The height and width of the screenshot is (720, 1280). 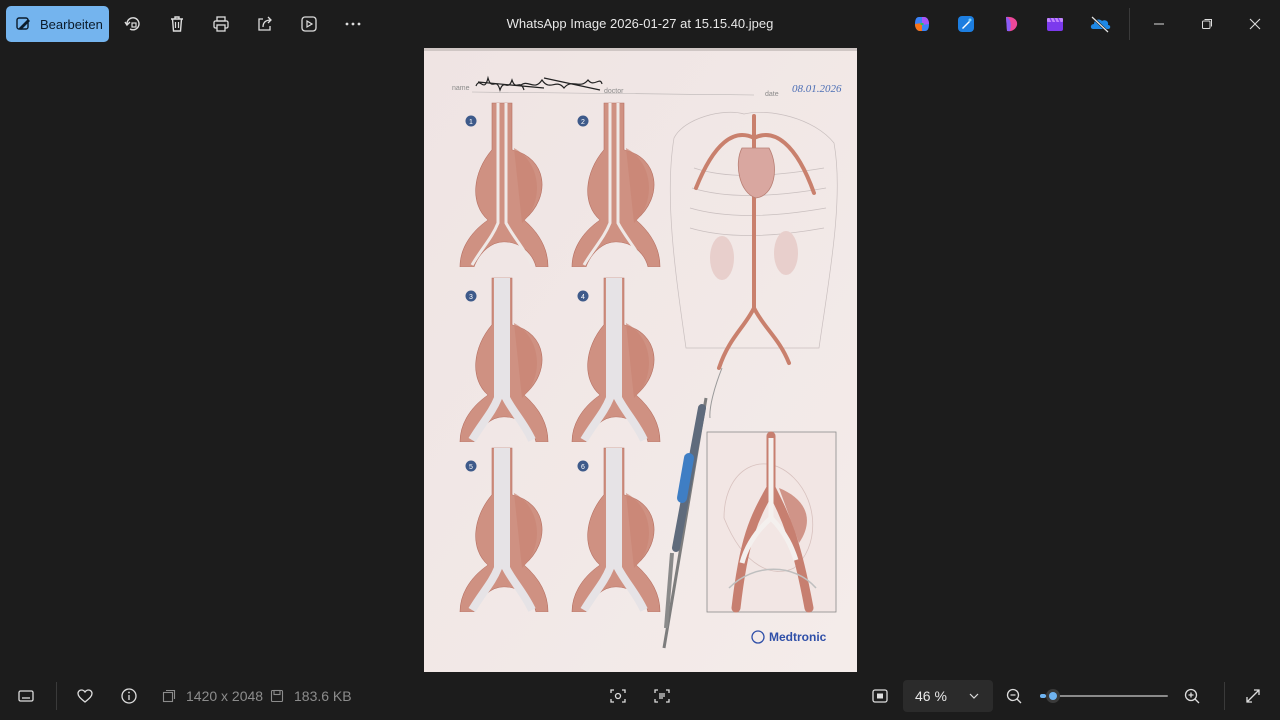 What do you see at coordinates (309, 24) in the screenshot?
I see `slideshow-icon` at bounding box center [309, 24].